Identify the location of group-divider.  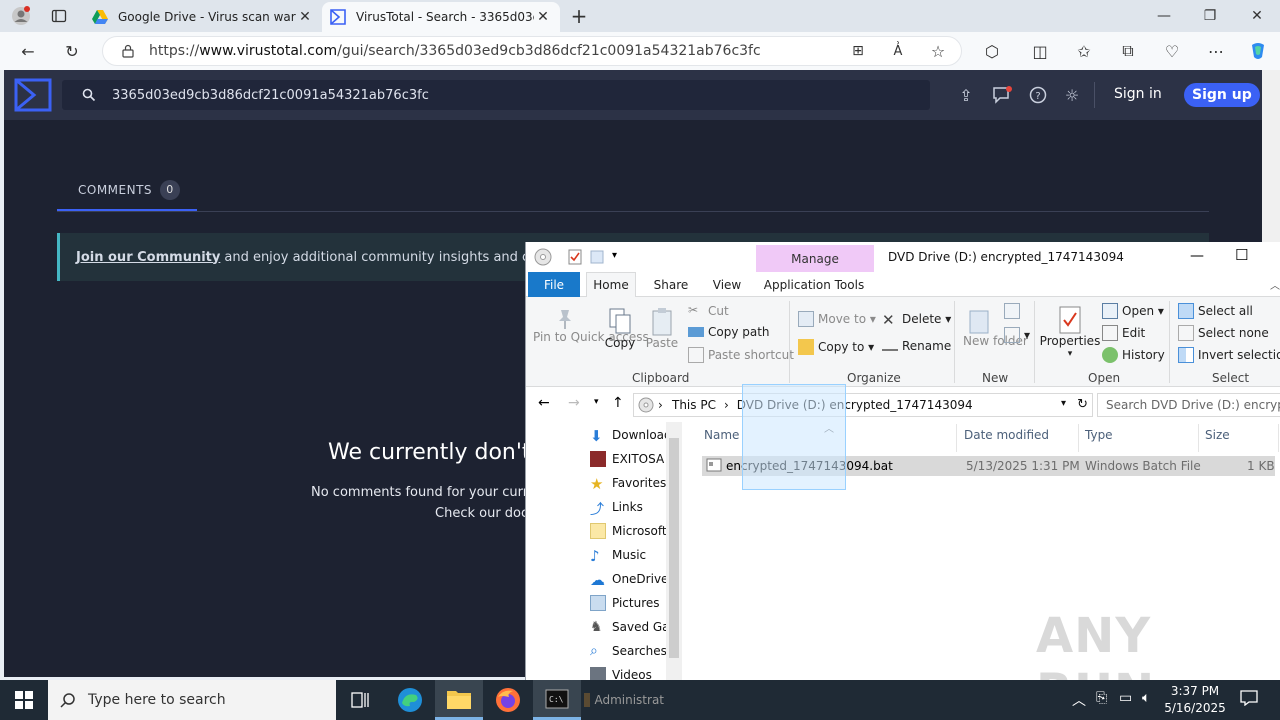
(1034, 342).